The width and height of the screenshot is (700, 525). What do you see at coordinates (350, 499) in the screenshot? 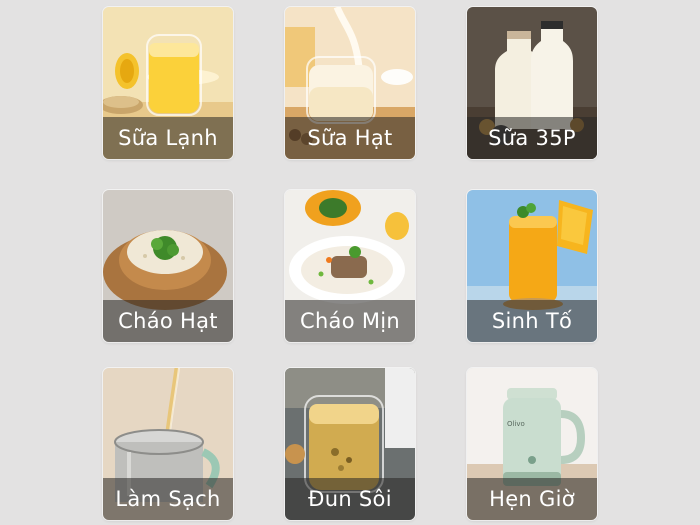
I see `program-label: Đun Sôi` at bounding box center [350, 499].